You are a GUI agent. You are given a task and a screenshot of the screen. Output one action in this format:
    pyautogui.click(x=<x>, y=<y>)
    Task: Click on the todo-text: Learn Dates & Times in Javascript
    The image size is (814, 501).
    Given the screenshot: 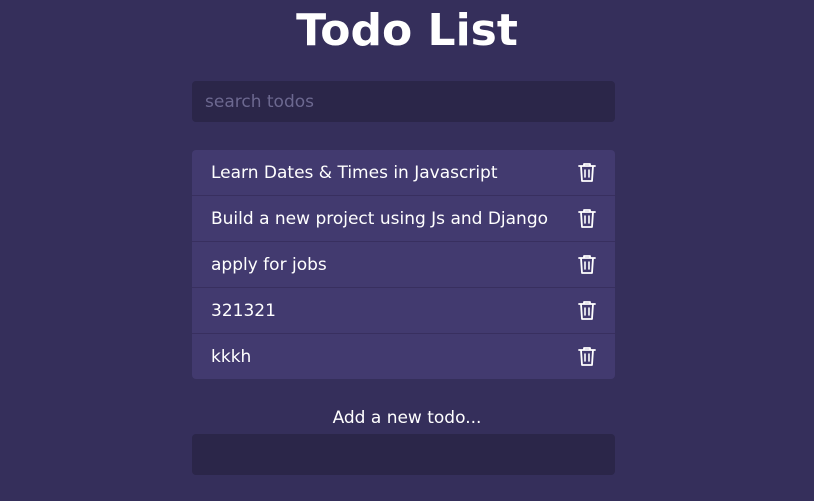 What is the action you would take?
    pyautogui.click(x=354, y=172)
    